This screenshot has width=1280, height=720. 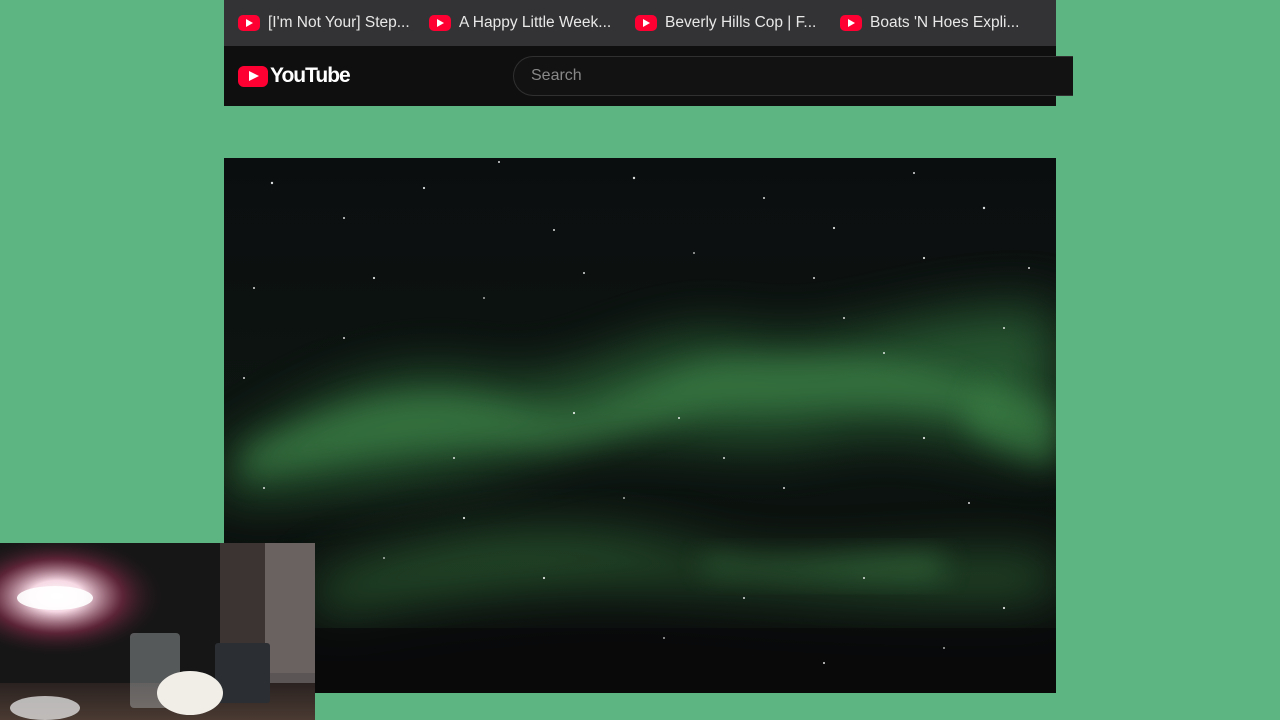 I want to click on search-input, so click(x=793, y=76).